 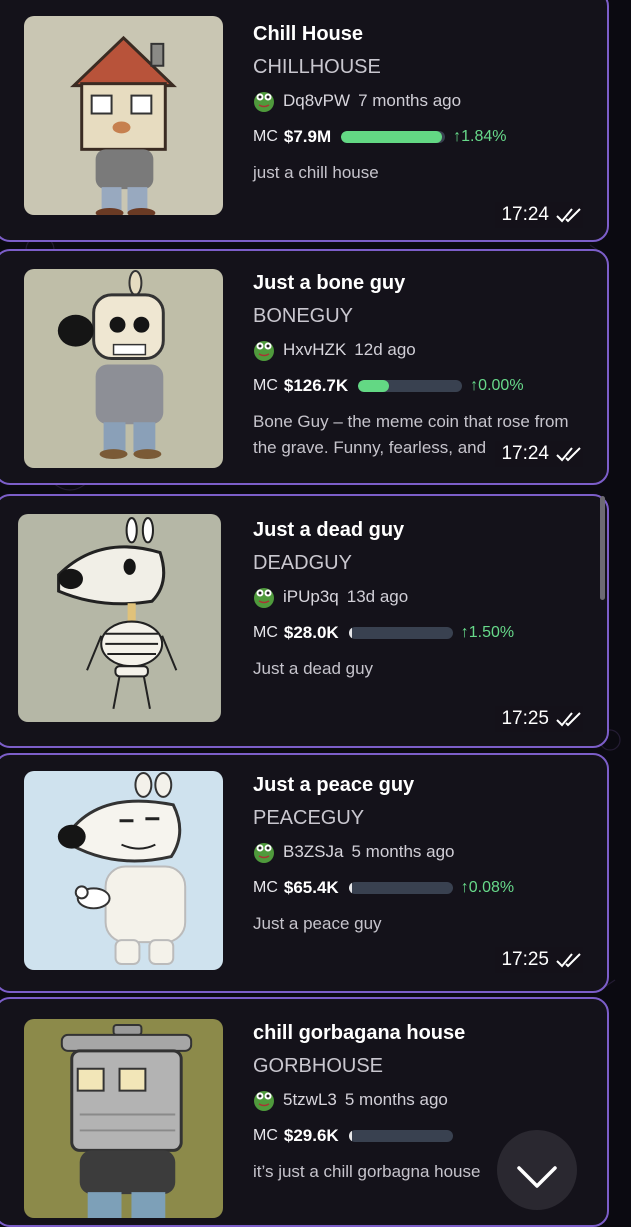 What do you see at coordinates (318, 1066) in the screenshot?
I see `token-ticker: GORBHOUSE` at bounding box center [318, 1066].